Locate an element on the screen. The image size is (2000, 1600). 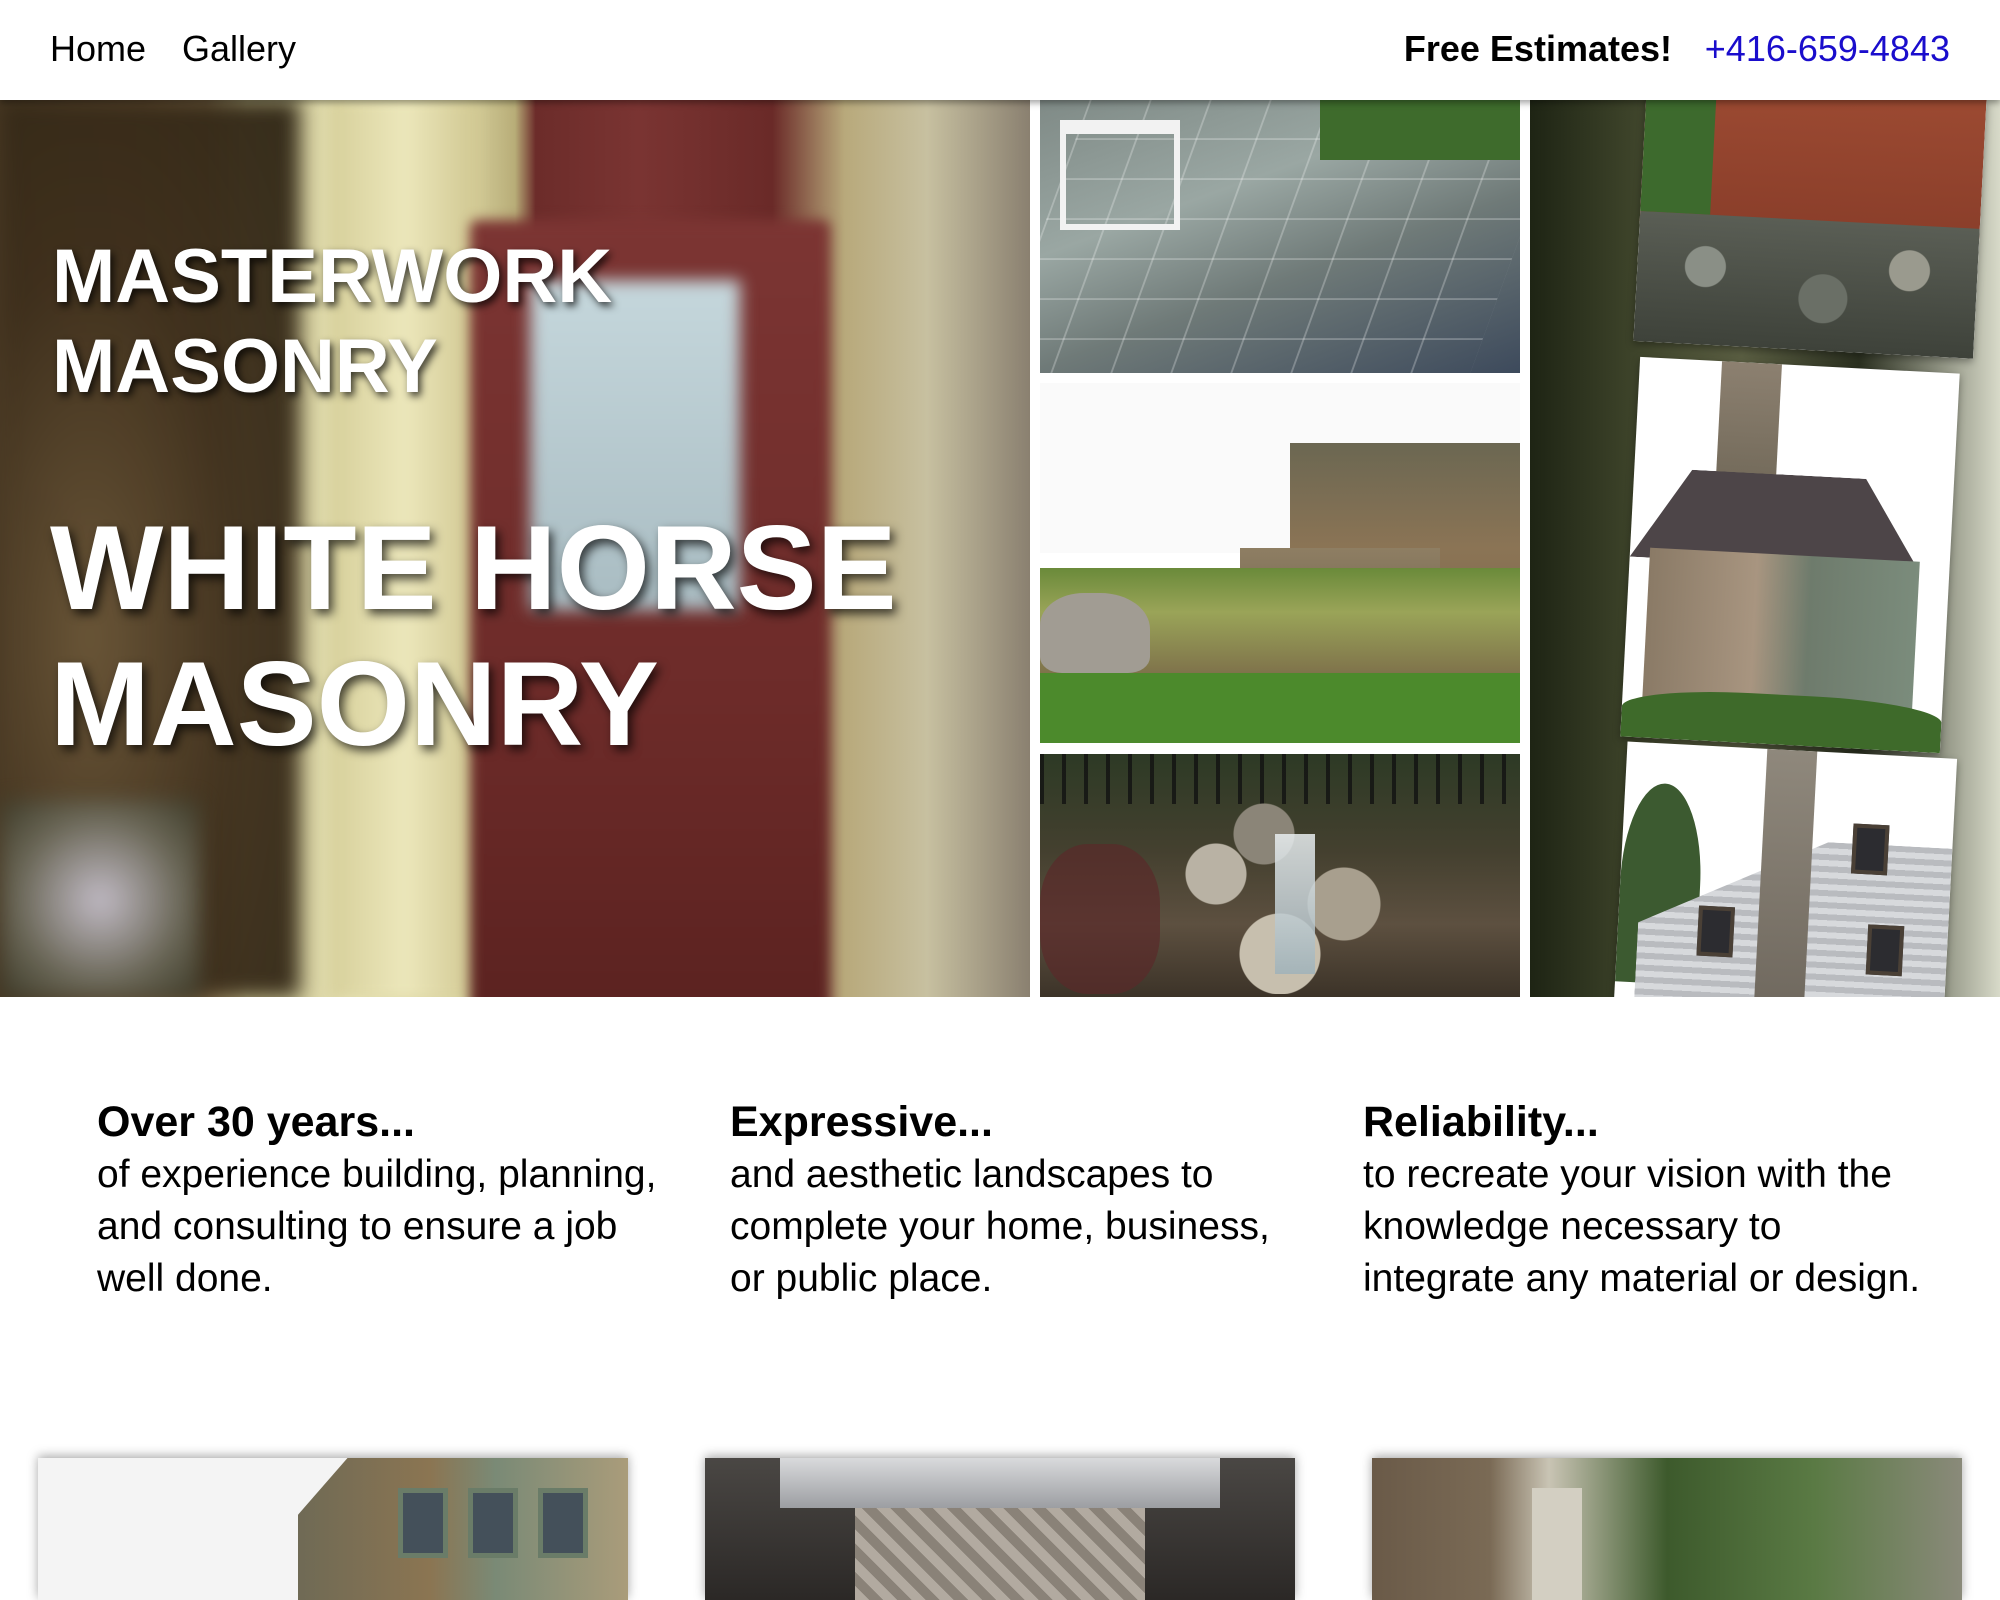
photo-card-house is located at coordinates (333, 1529).